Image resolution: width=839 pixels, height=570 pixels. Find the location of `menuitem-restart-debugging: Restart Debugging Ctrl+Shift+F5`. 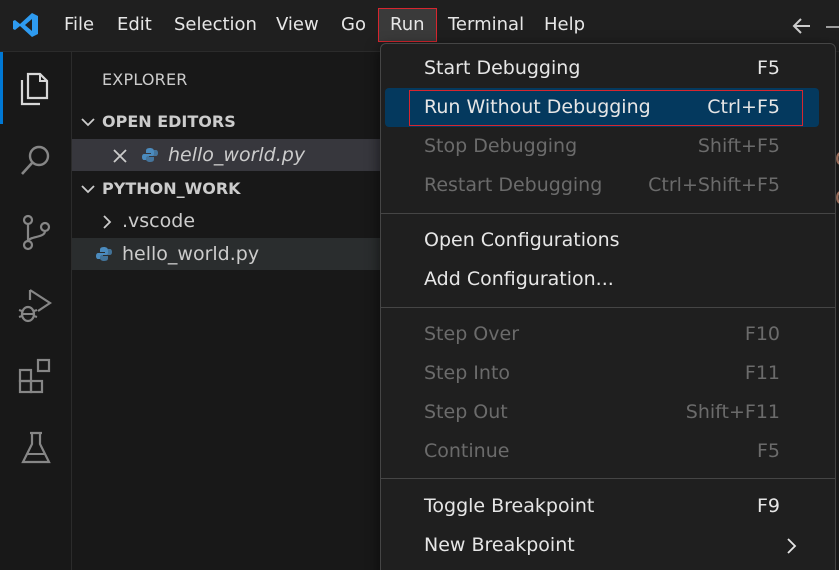

menuitem-restart-debugging: Restart Debugging Ctrl+Shift+F5 is located at coordinates (602, 185).